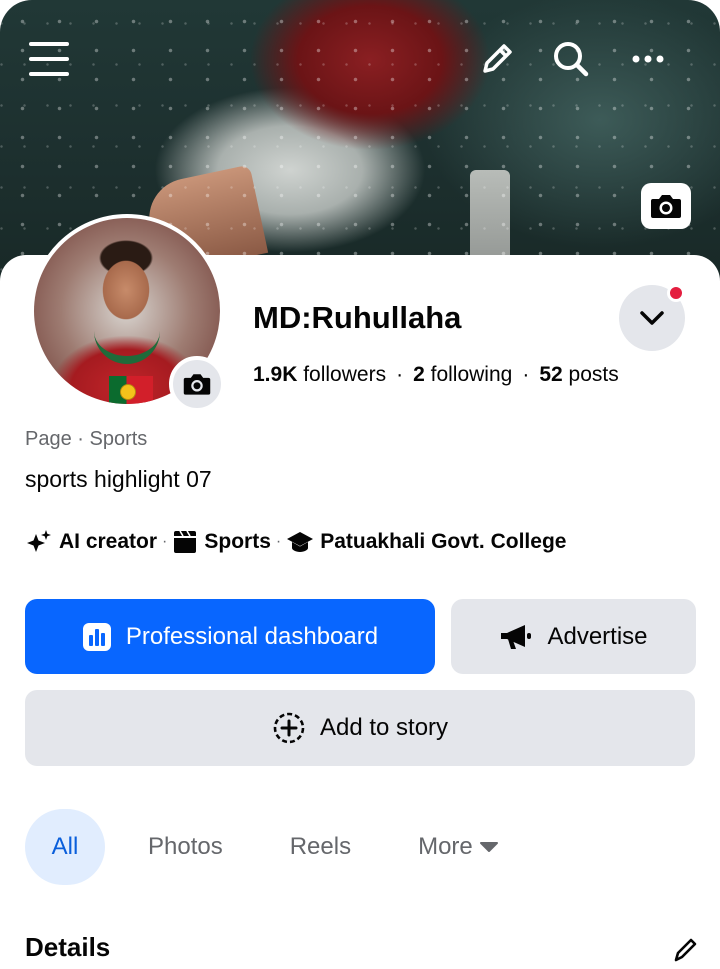 The height and width of the screenshot is (969, 720). I want to click on posts-label: posts, so click(593, 374).